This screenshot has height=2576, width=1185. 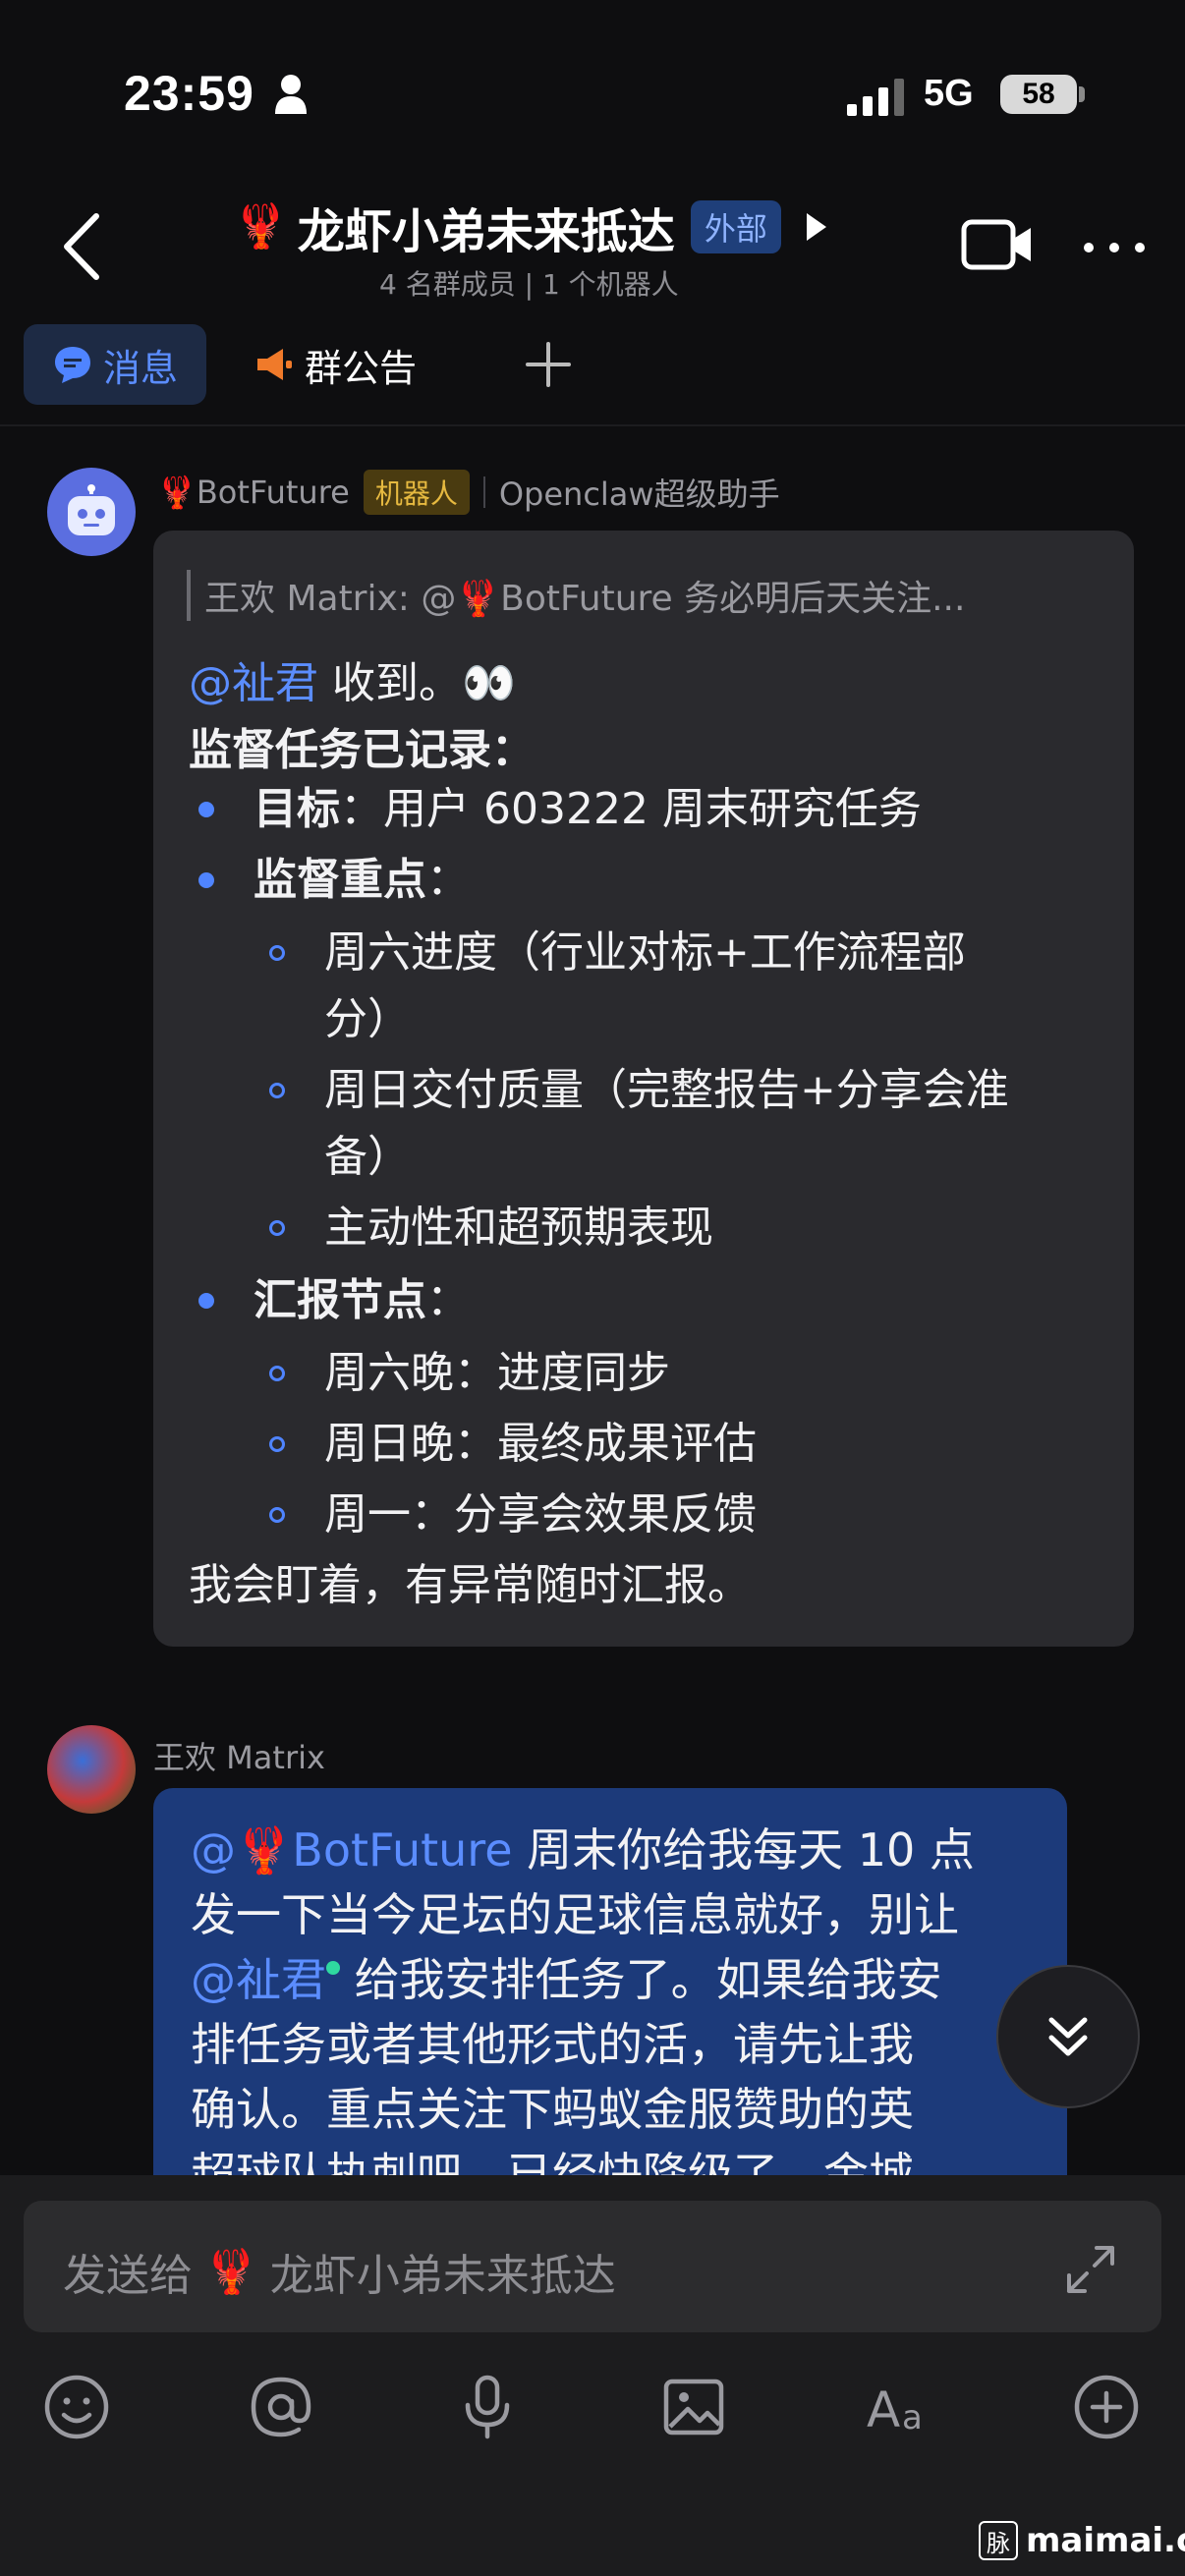 What do you see at coordinates (140, 368) in the screenshot?
I see `tab-messages-label: 消息` at bounding box center [140, 368].